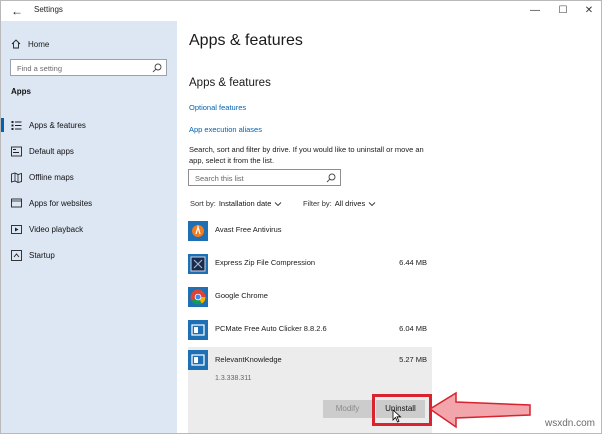 This screenshot has height=434, width=602. I want to click on offline-maps-icon, so click(16, 177).